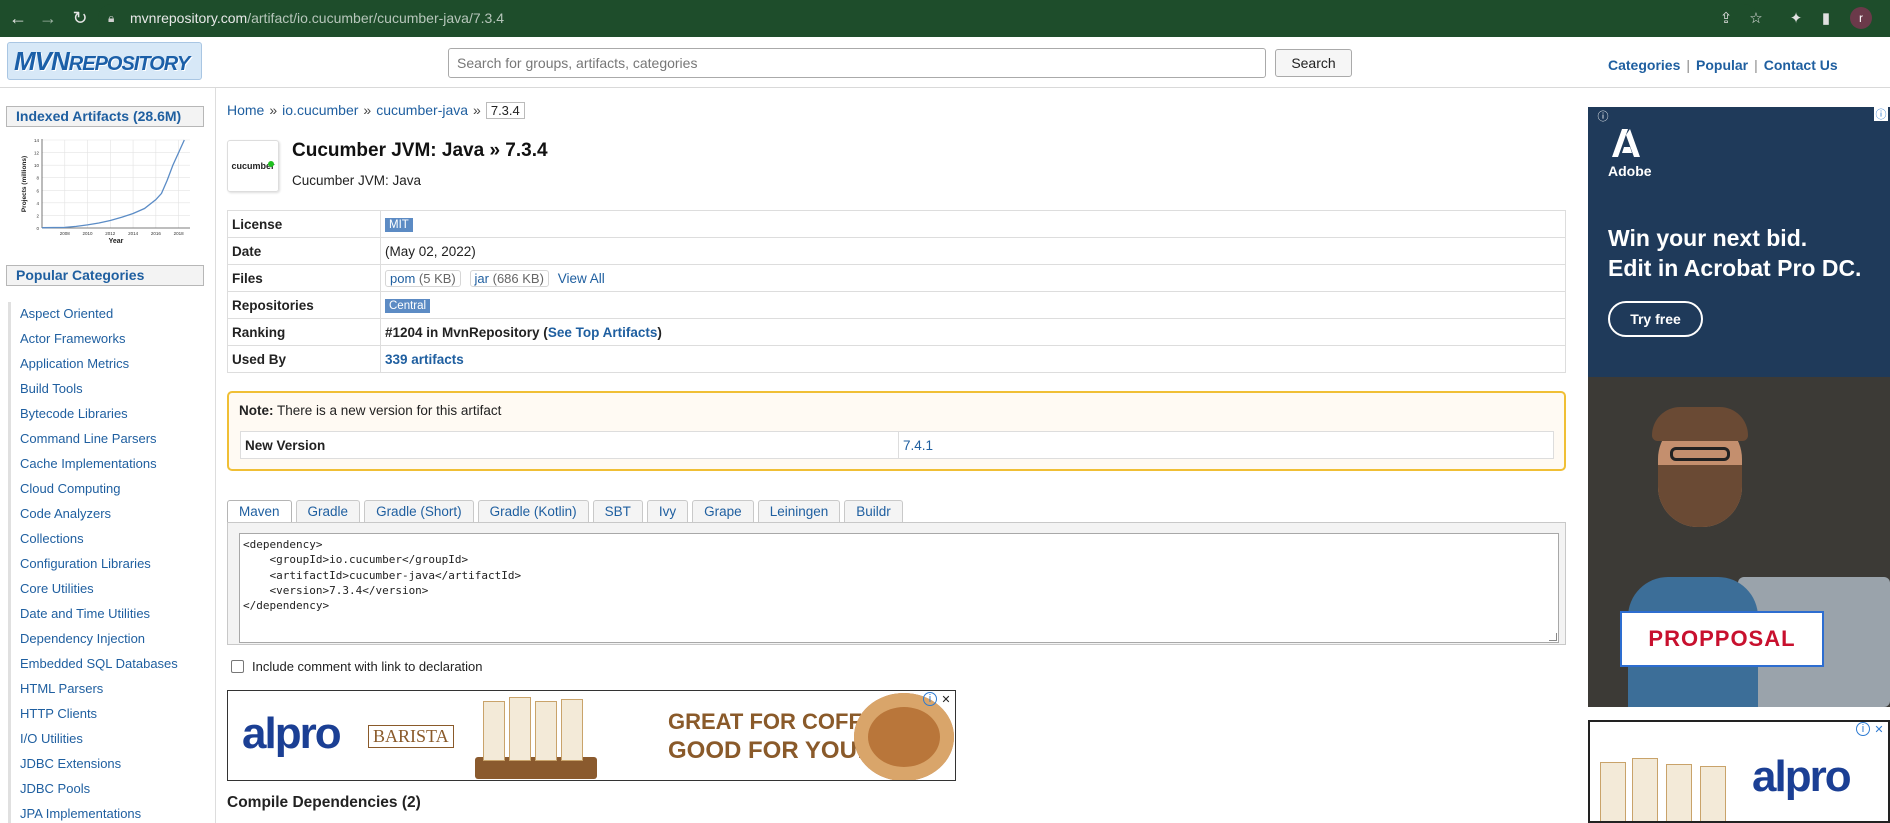  I want to click on bookmark-star-icon: ☆, so click(1756, 18).